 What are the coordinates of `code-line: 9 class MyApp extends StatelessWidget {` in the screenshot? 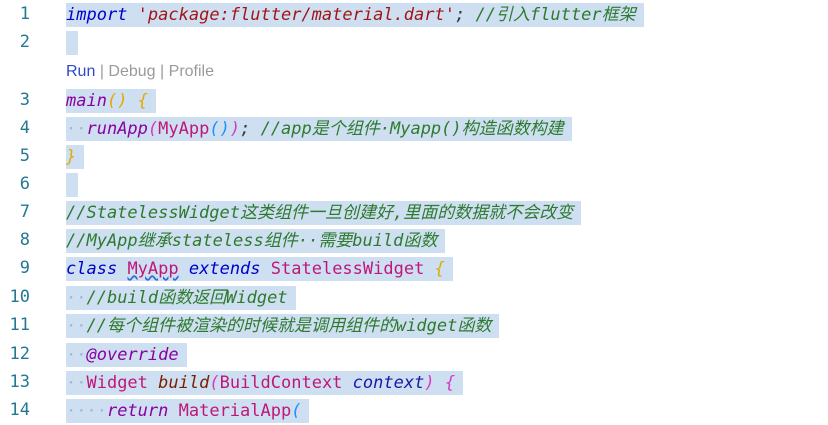 It's located at (414, 268).